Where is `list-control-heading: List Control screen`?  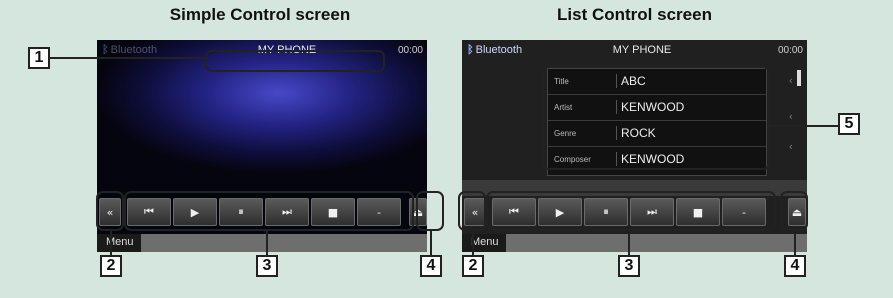 list-control-heading: List Control screen is located at coordinates (634, 14).